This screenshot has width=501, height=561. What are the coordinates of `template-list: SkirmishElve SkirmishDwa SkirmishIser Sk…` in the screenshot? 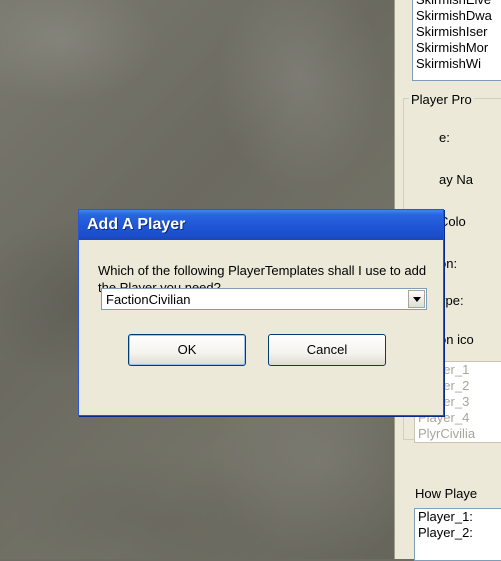 It's located at (456, 40).